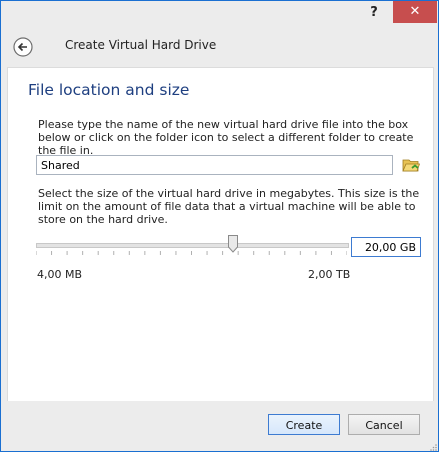 Image resolution: width=439 pixels, height=452 pixels. What do you see at coordinates (60, 274) in the screenshot?
I see `slider-min-label: 4,00 MB` at bounding box center [60, 274].